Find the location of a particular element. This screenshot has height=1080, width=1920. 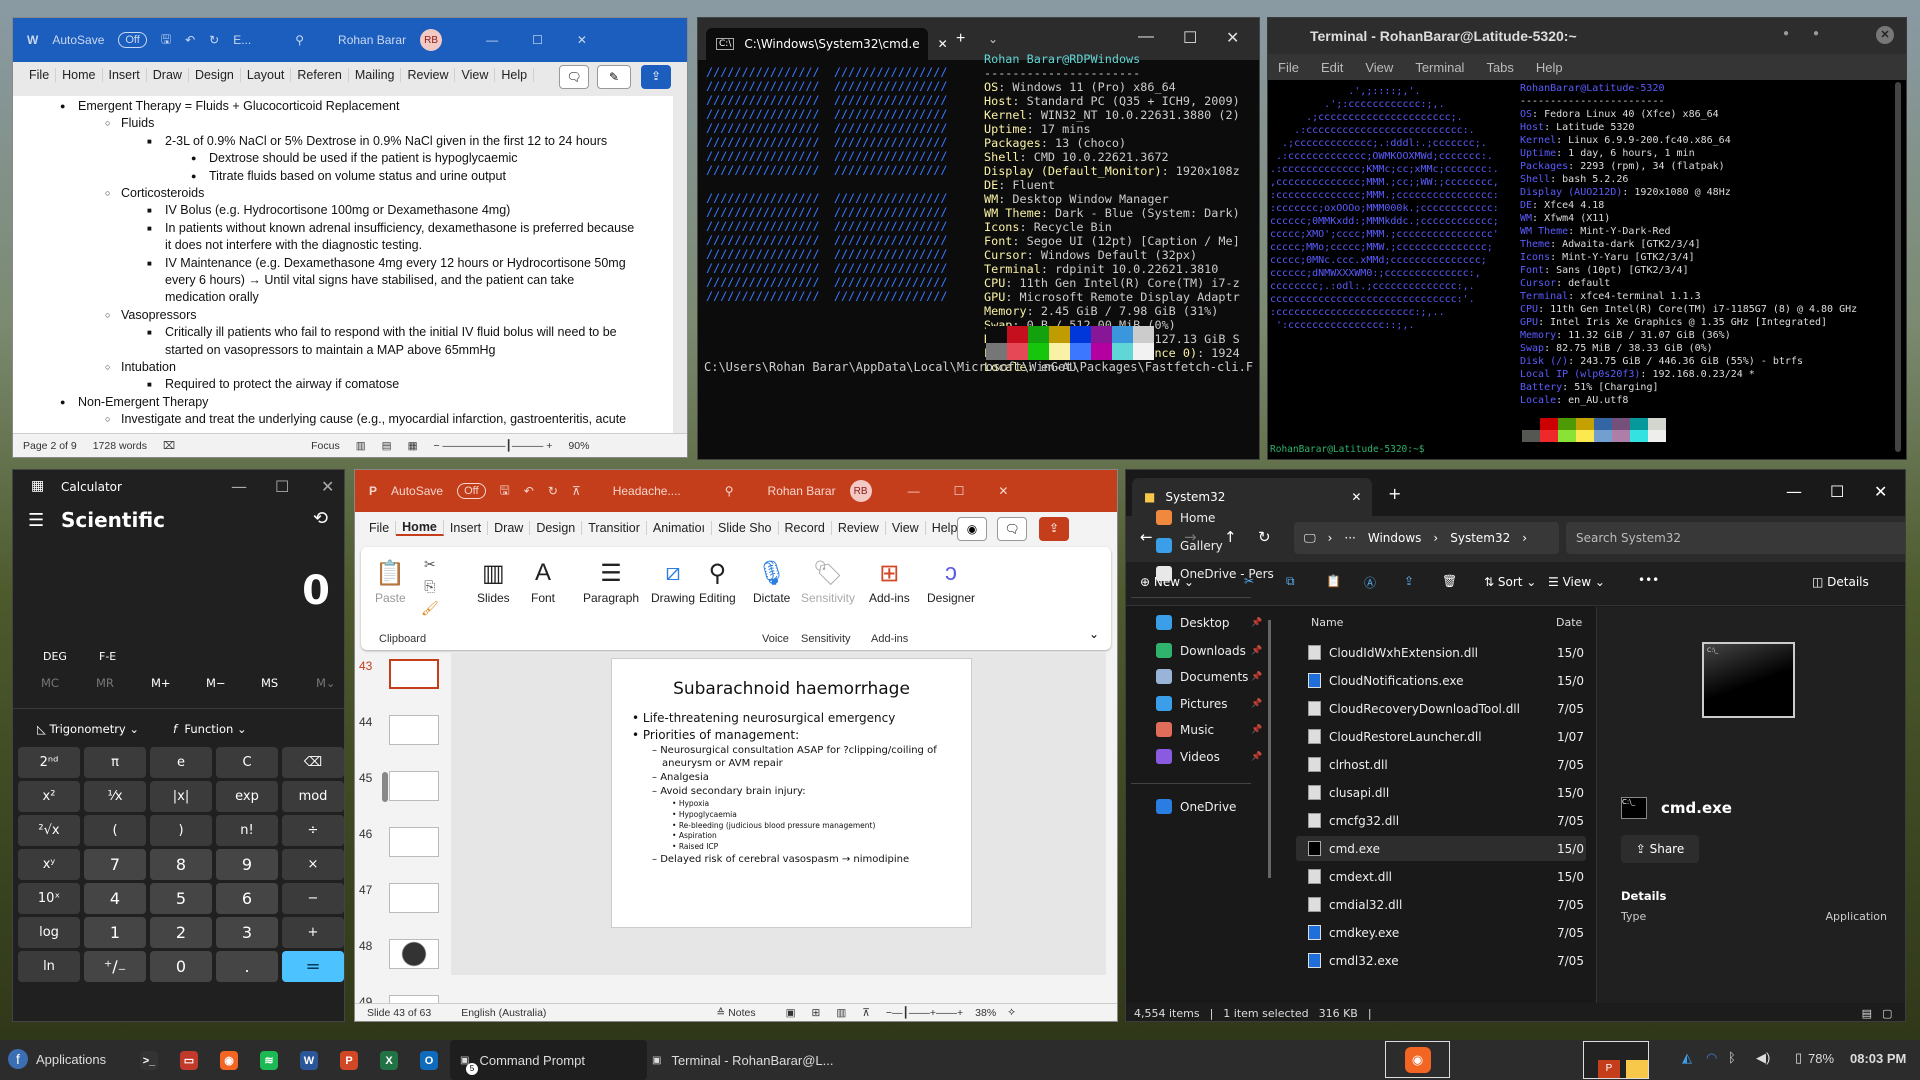

key-button: + is located at coordinates (313, 932).